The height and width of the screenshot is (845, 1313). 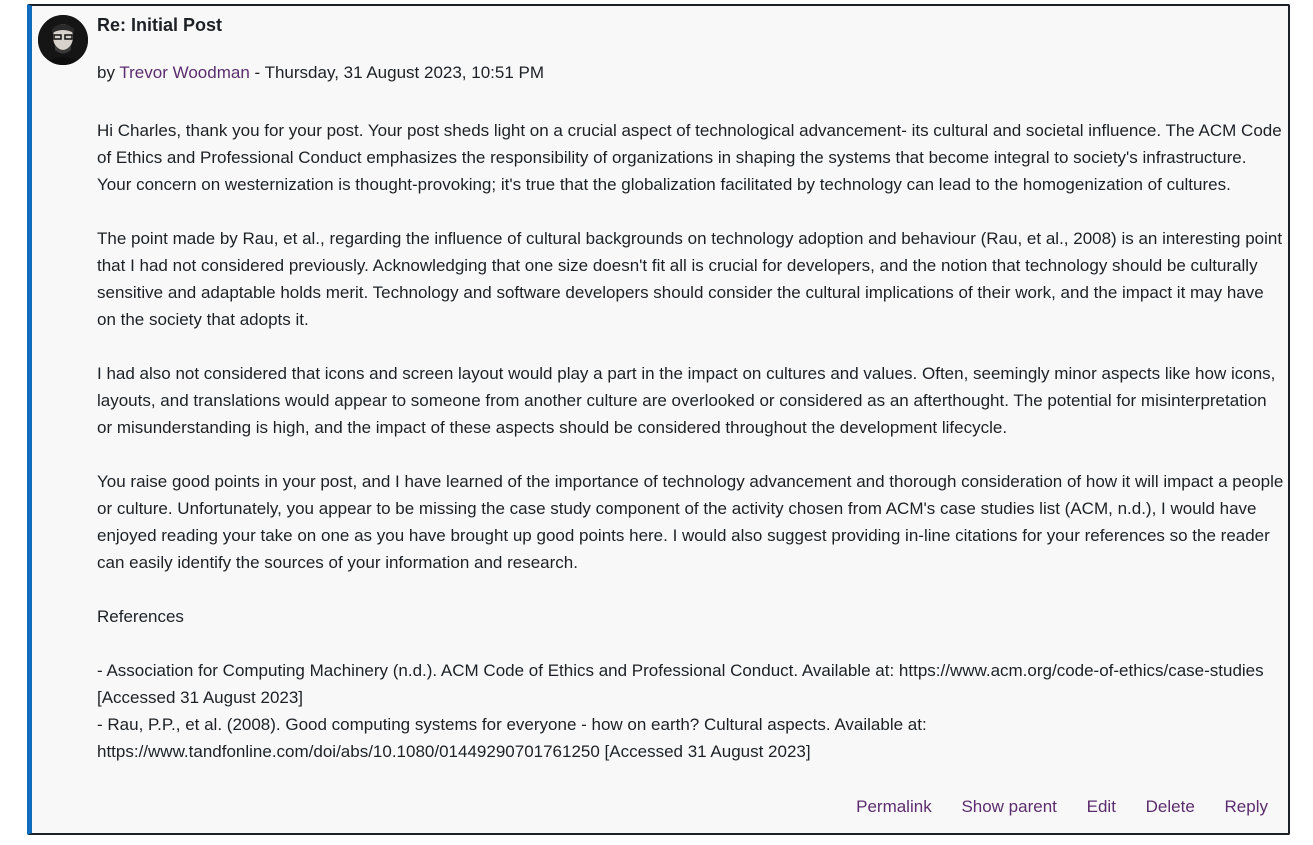 What do you see at coordinates (184, 72) in the screenshot?
I see `author-link: Trevor Woodman` at bounding box center [184, 72].